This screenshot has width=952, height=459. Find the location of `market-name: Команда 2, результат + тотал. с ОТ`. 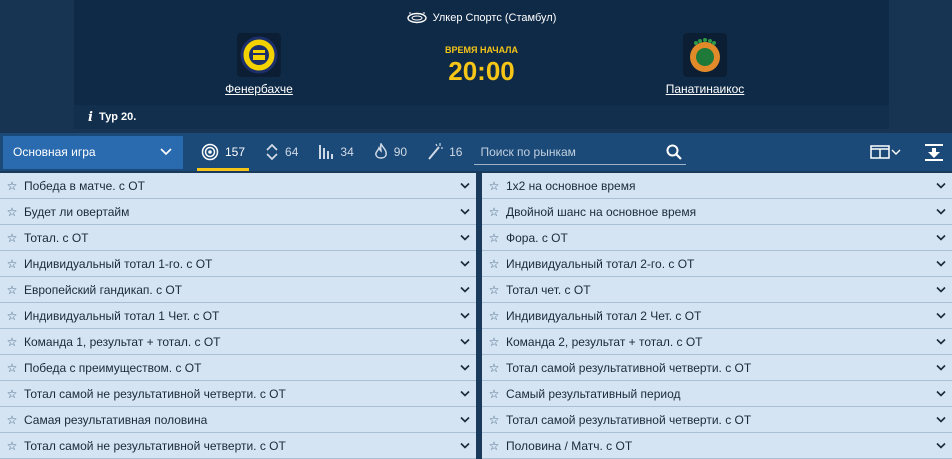

market-name: Команда 2, результат + тотал. с ОТ is located at coordinates (604, 341).